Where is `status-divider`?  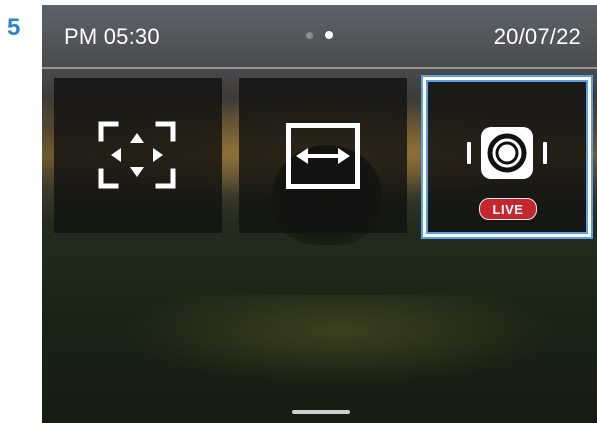
status-divider is located at coordinates (319, 68).